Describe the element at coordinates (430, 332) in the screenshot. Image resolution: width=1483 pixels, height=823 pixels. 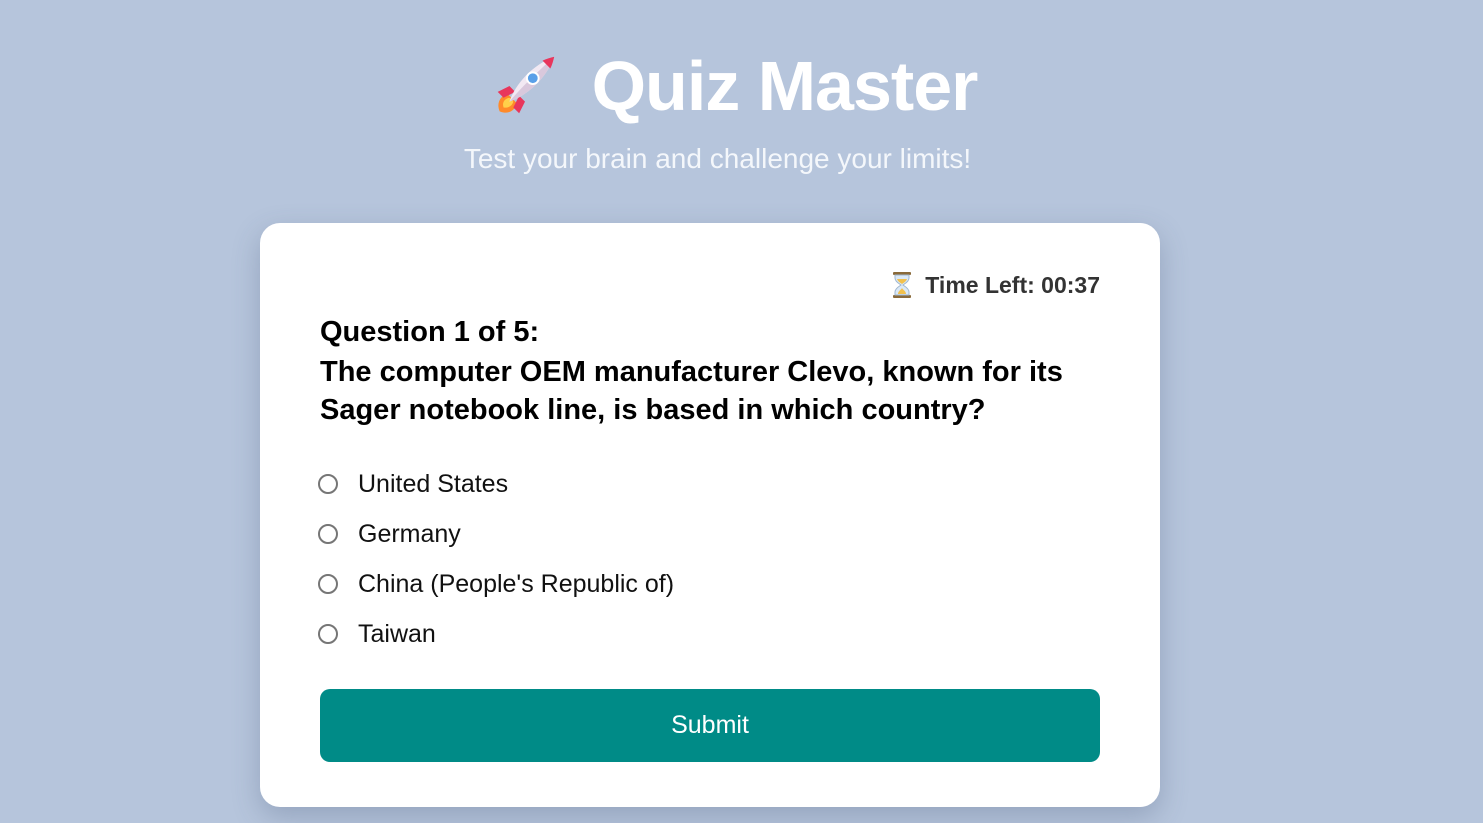
I see `question-number: Question 1 of 5:` at that location.